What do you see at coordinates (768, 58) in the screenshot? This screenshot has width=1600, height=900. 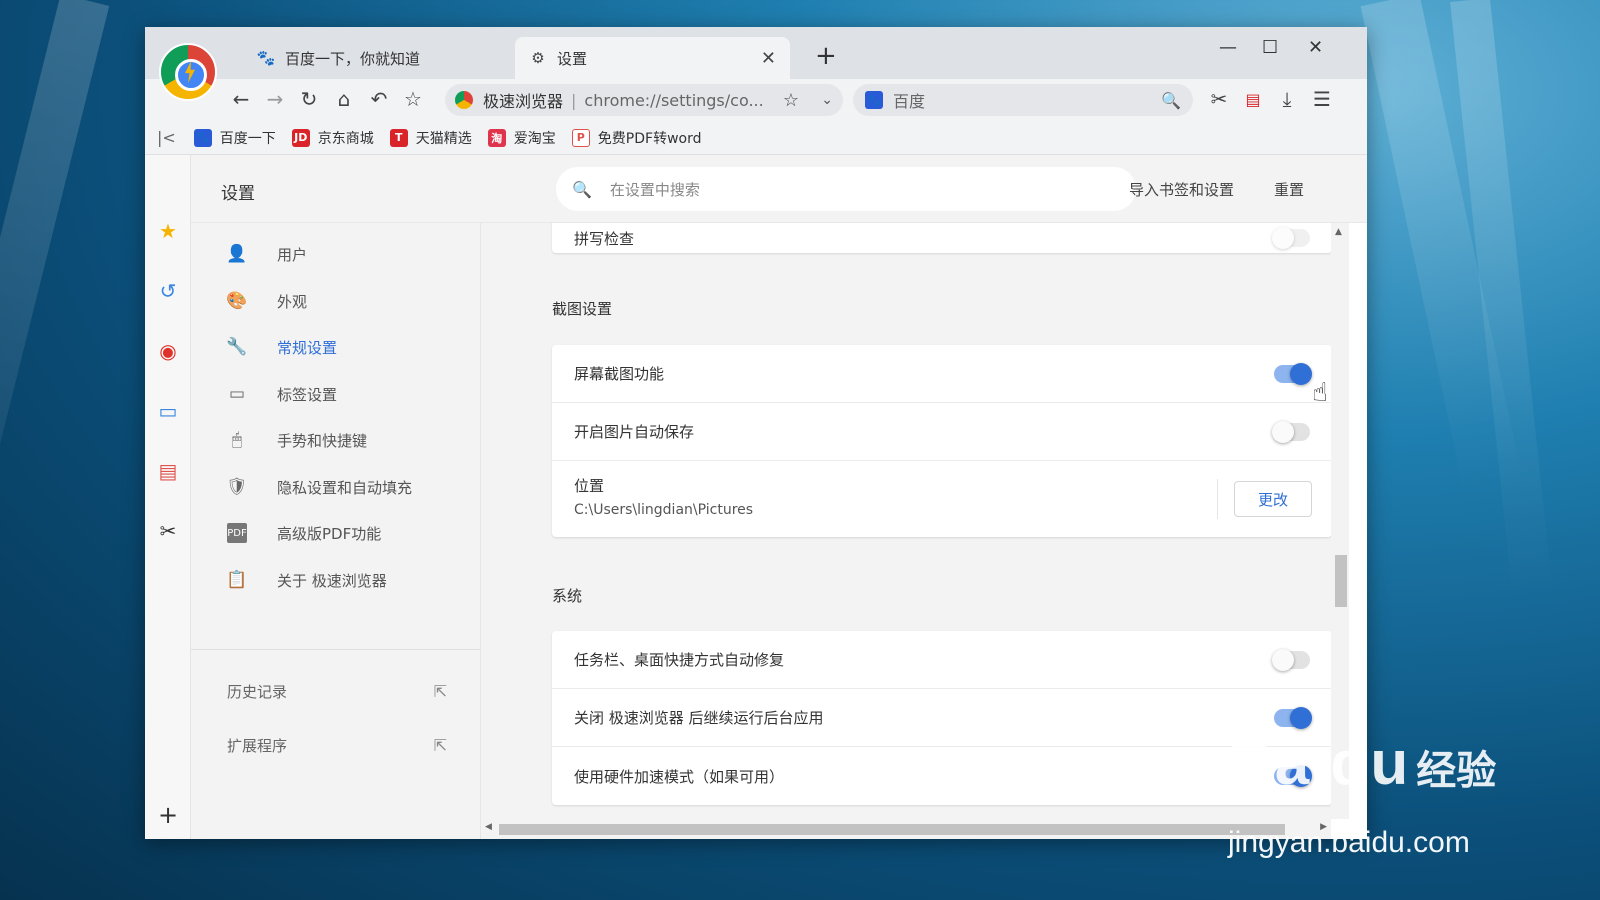 I see `close-tab-icon: ✕` at bounding box center [768, 58].